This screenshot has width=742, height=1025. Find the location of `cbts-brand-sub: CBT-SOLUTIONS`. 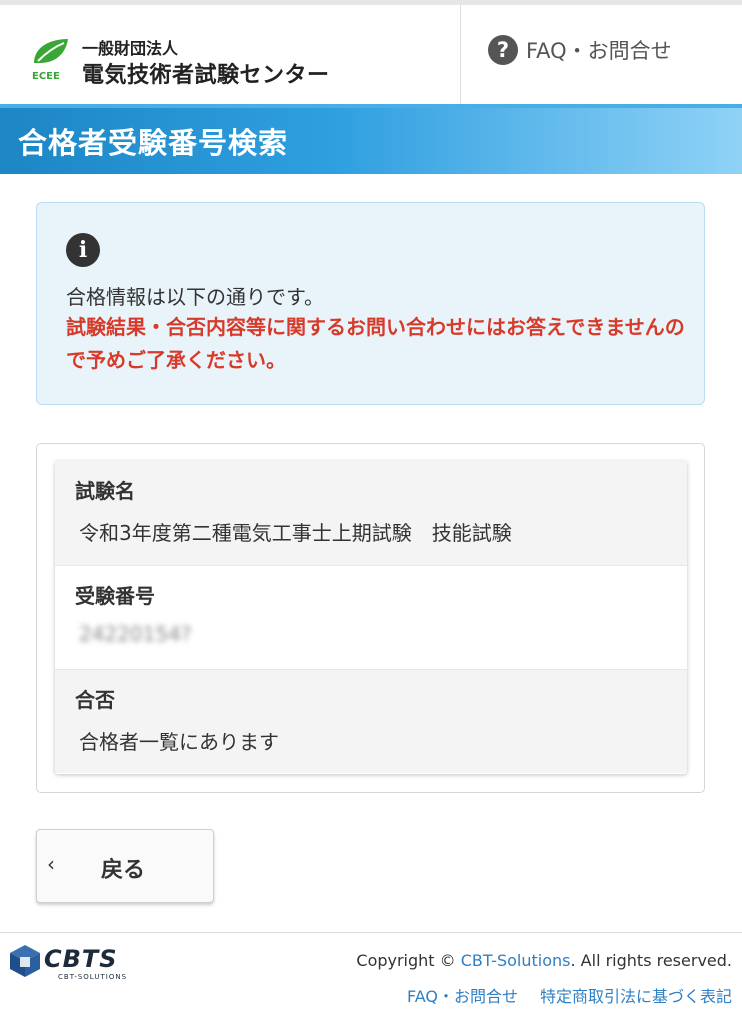

cbts-brand-sub: CBT-SOLUTIONS is located at coordinates (93, 977).